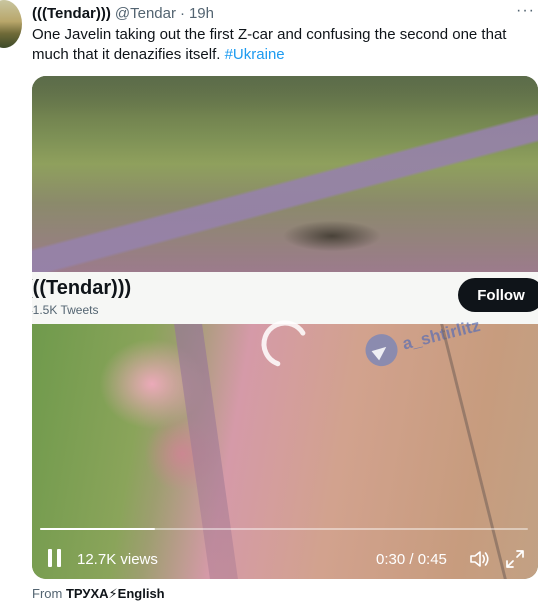  I want to click on more-icon: ···, so click(525, 11).